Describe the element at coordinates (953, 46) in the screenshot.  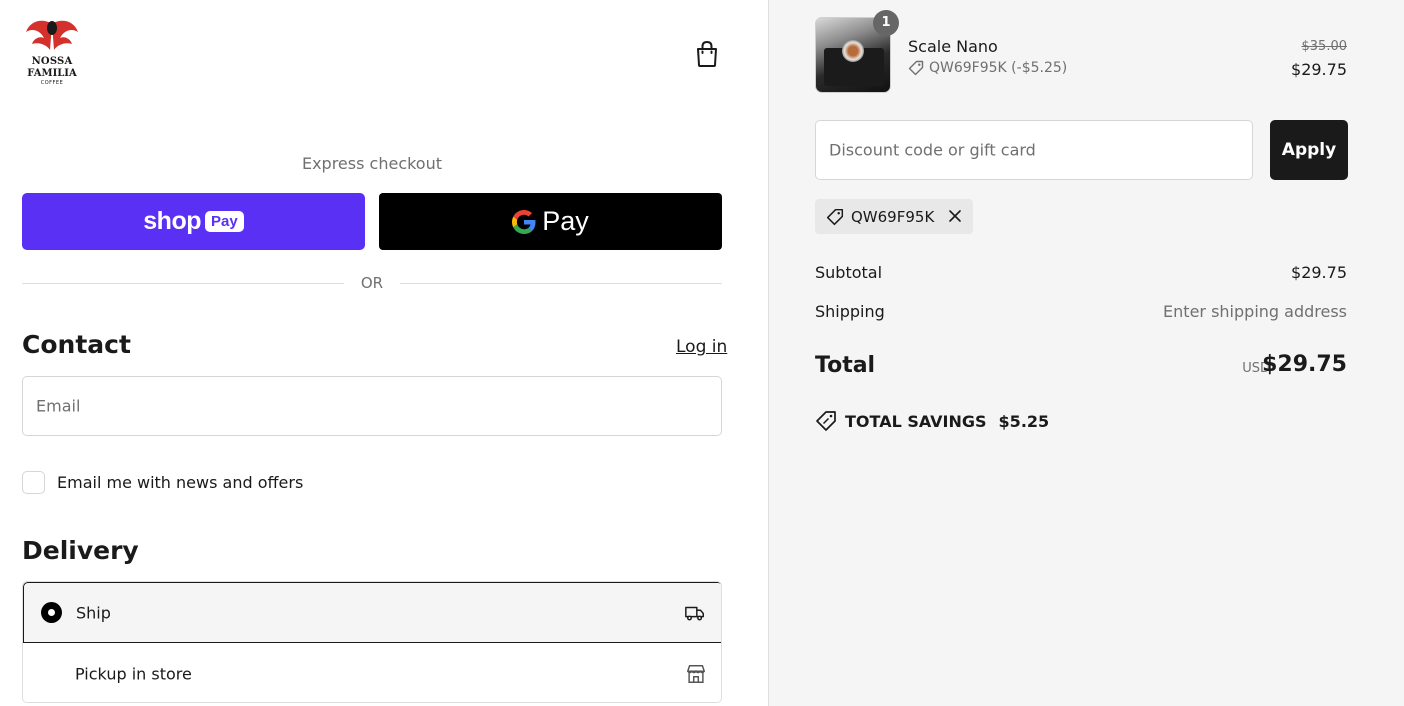
I see `product-name: Scale Nano` at that location.